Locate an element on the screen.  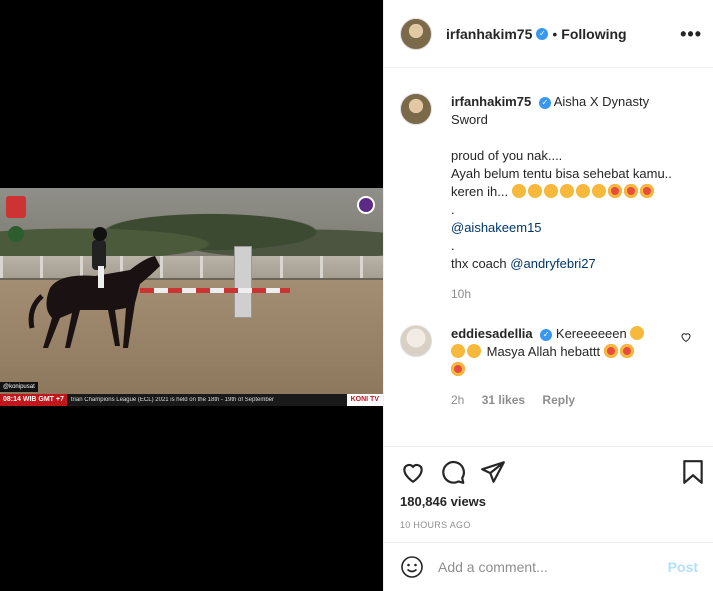
caption-meta: 10h is located at coordinates (575, 294).